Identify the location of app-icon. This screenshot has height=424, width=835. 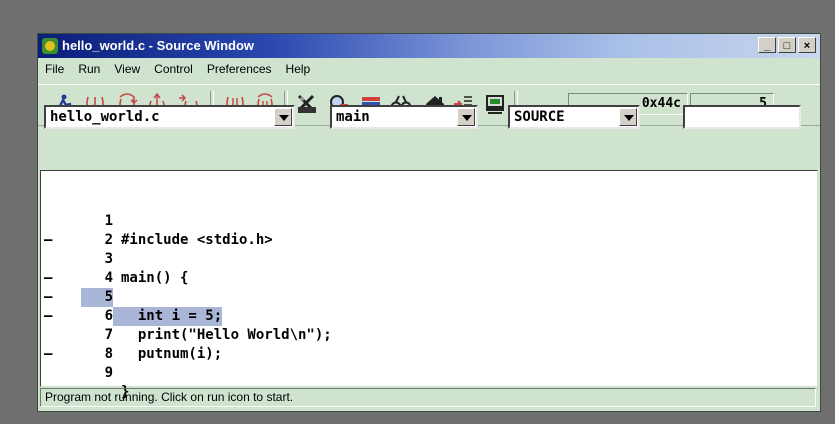
(50, 46).